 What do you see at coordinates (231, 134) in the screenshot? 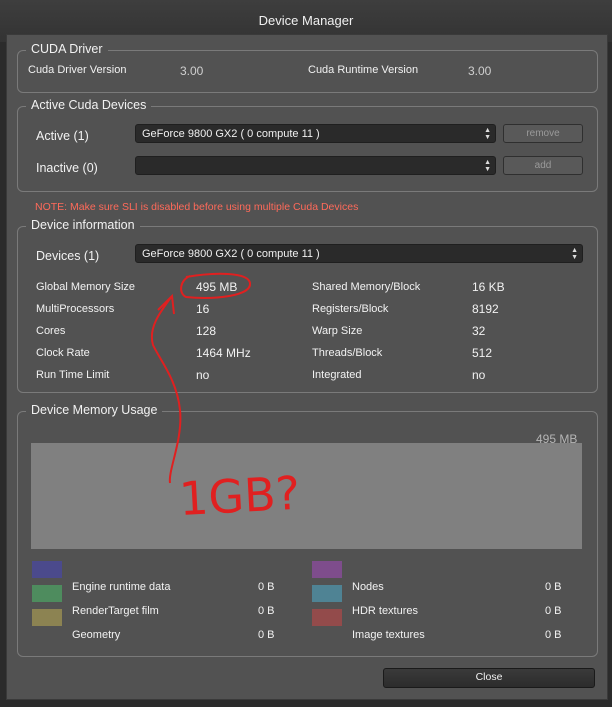
I see `active-device-value: GeForce 9800 GX2 ( 0 compute 11 )` at bounding box center [231, 134].